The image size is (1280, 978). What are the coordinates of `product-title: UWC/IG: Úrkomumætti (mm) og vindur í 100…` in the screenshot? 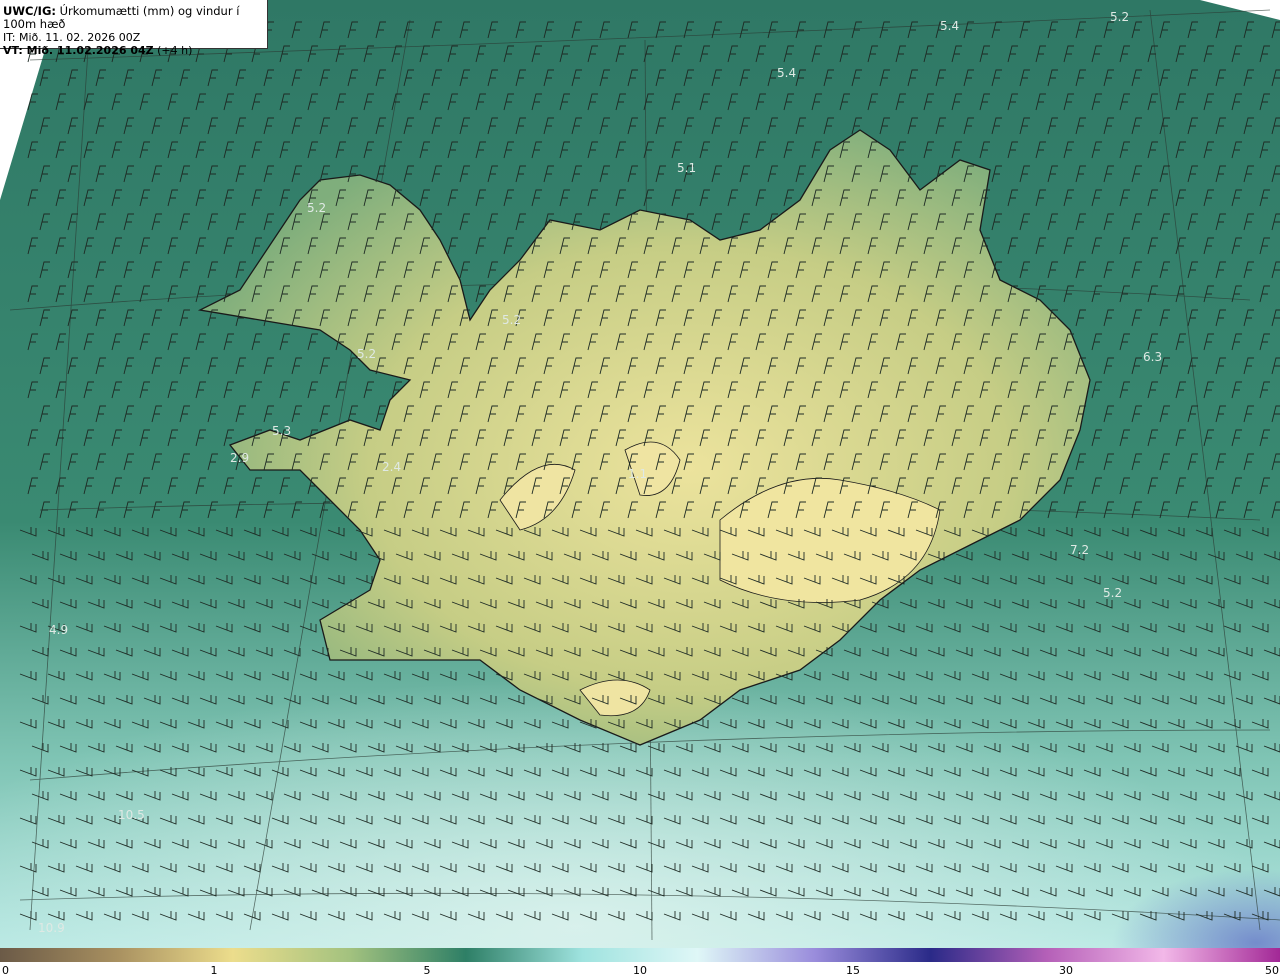 It's located at (121, 17).